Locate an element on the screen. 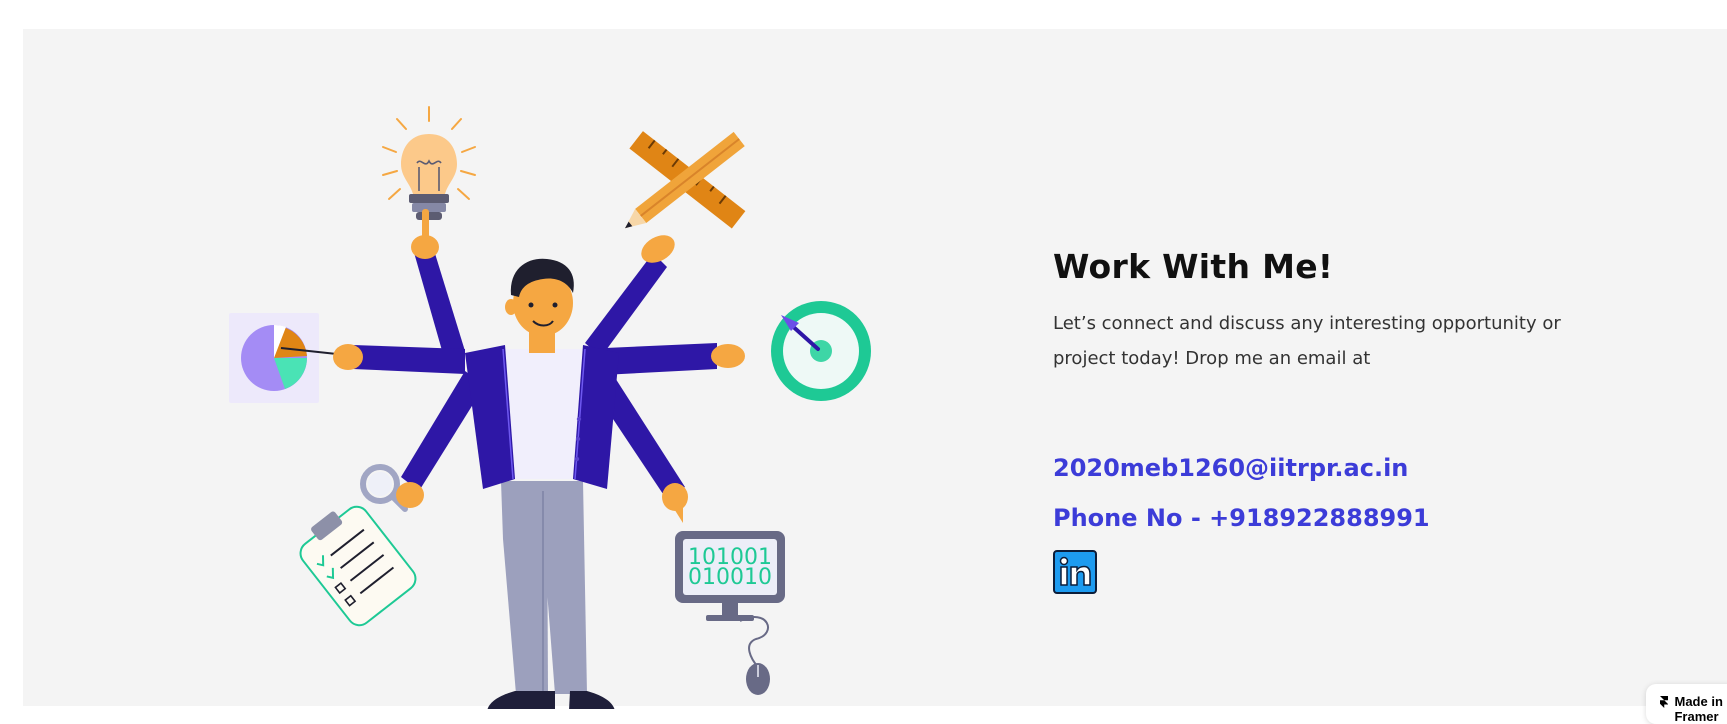 The image size is (1727, 724). ruler-pencil-icon is located at coordinates (685, 180).